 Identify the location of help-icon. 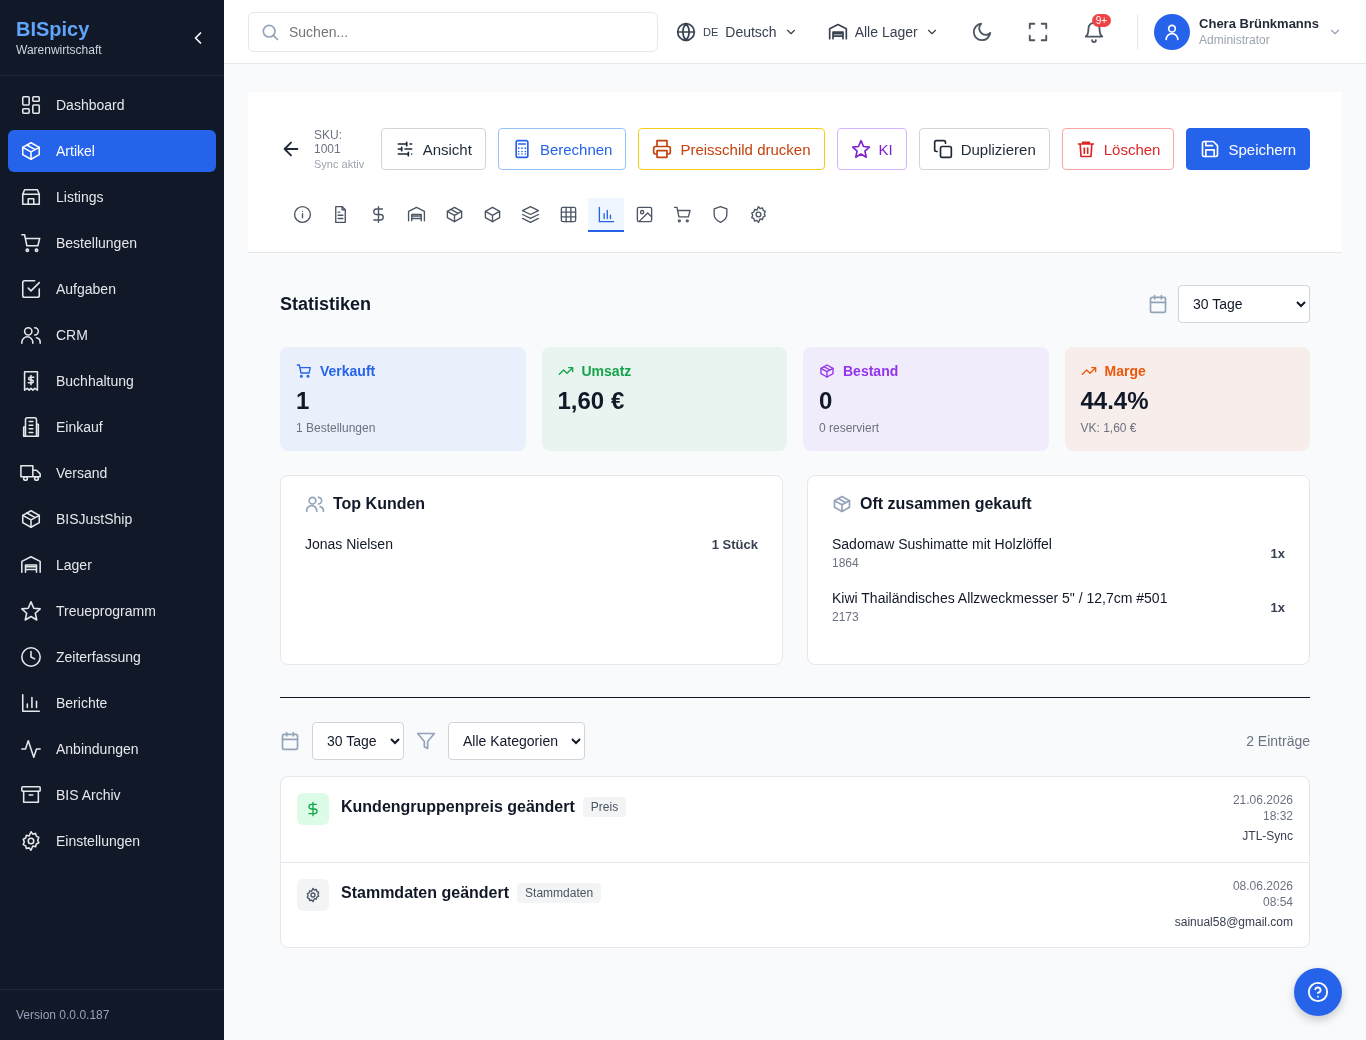
(1318, 992).